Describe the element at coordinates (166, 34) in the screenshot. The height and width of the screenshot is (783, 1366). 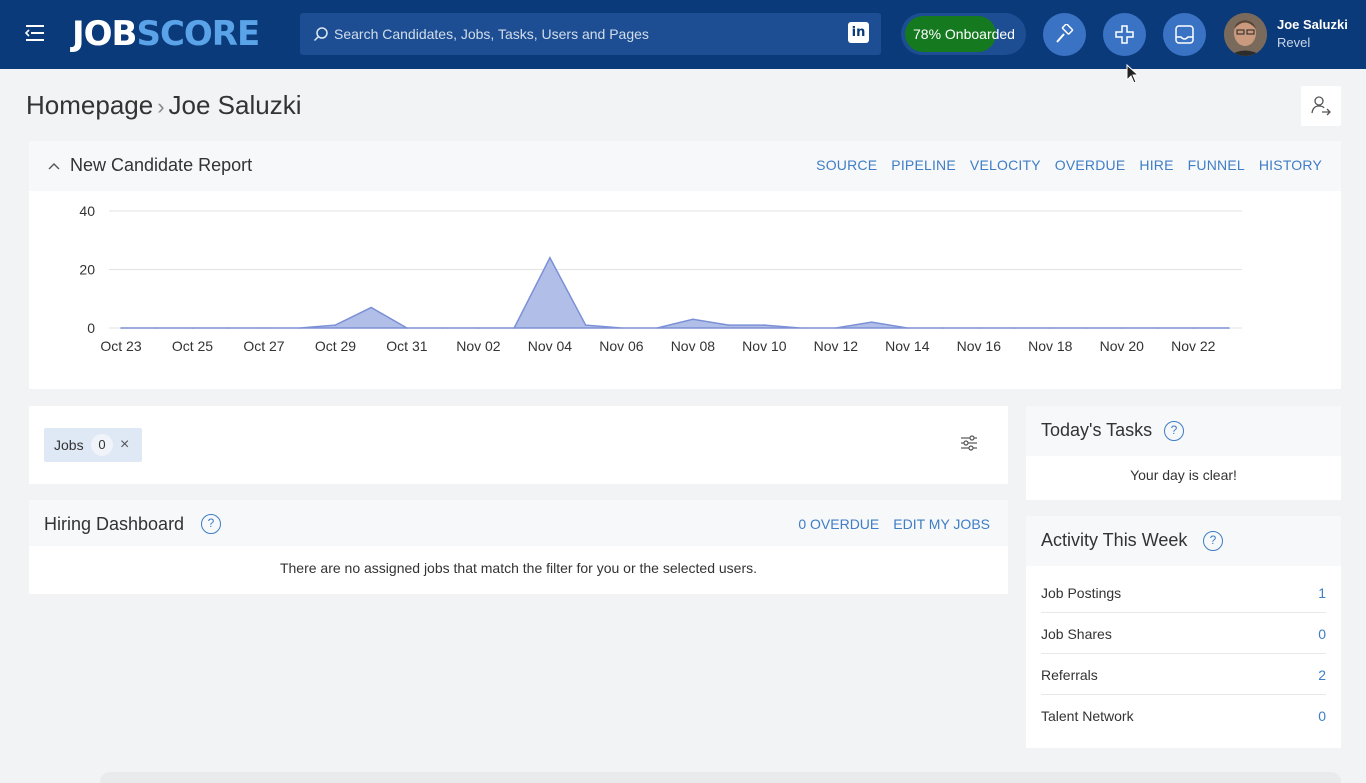
I see `jobscore-logo: JOBSCORE` at that location.